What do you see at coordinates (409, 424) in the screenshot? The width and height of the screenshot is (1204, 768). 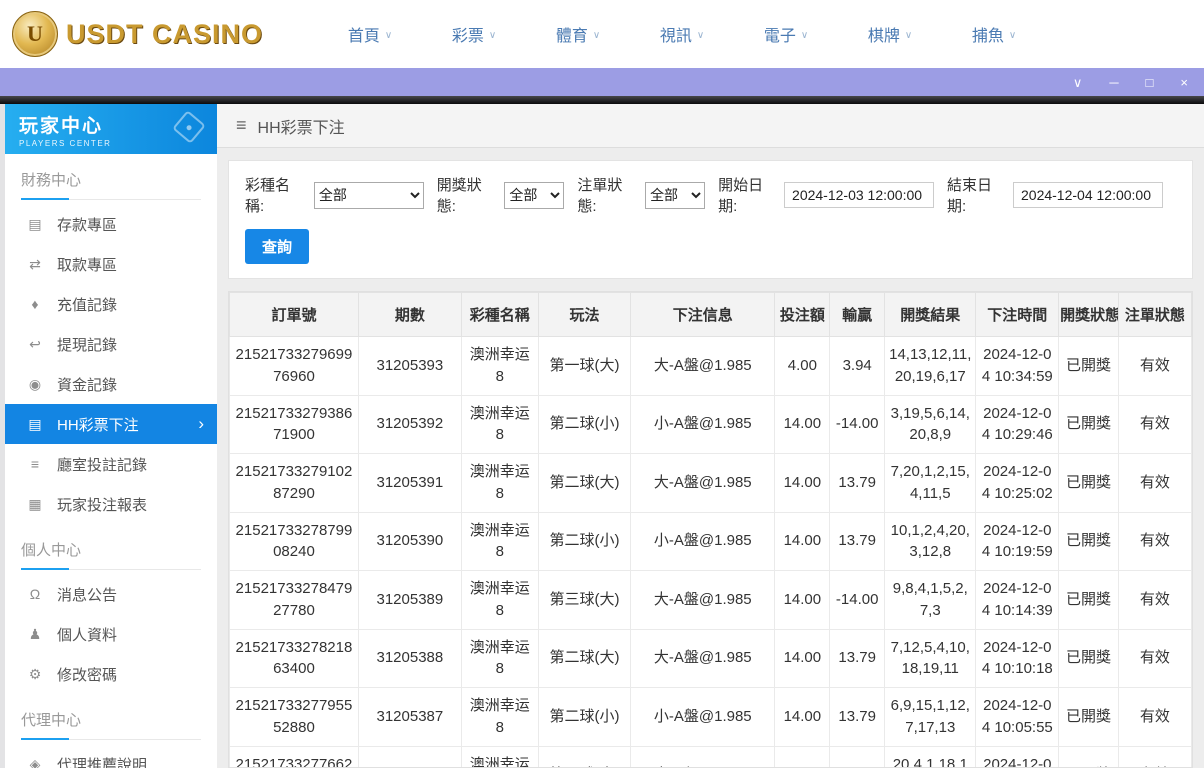 I see `table-cell: 31205392` at bounding box center [409, 424].